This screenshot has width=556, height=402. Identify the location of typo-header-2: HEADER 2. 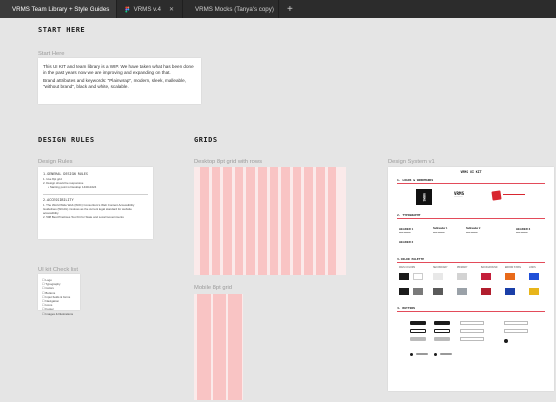
(406, 242).